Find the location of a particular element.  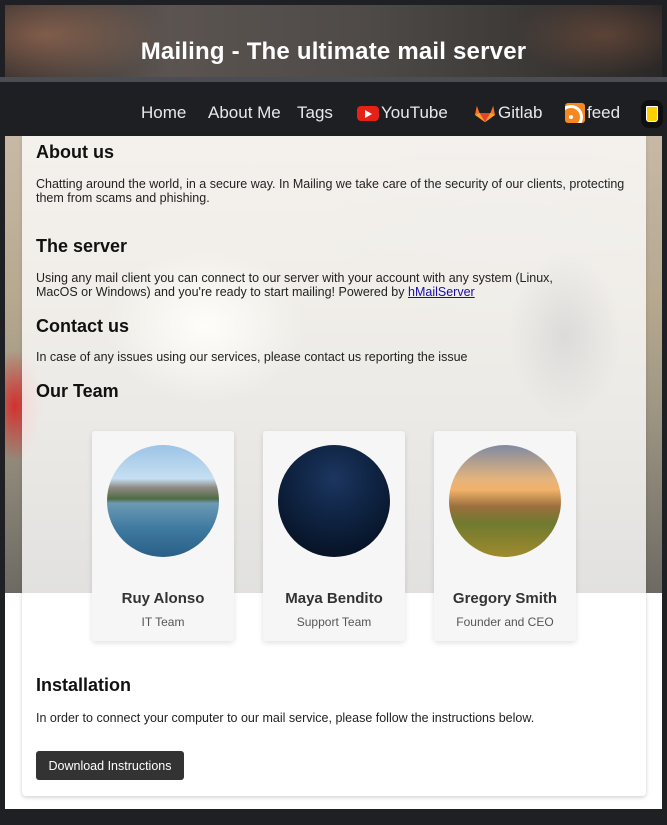

buy-me-coffee-button is located at coordinates (652, 114).